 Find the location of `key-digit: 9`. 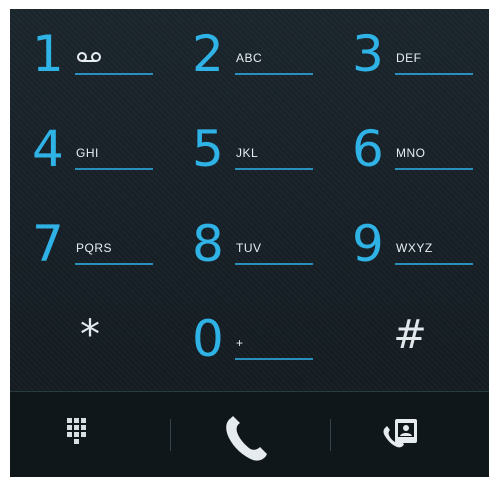

key-digit: 9 is located at coordinates (368, 244).